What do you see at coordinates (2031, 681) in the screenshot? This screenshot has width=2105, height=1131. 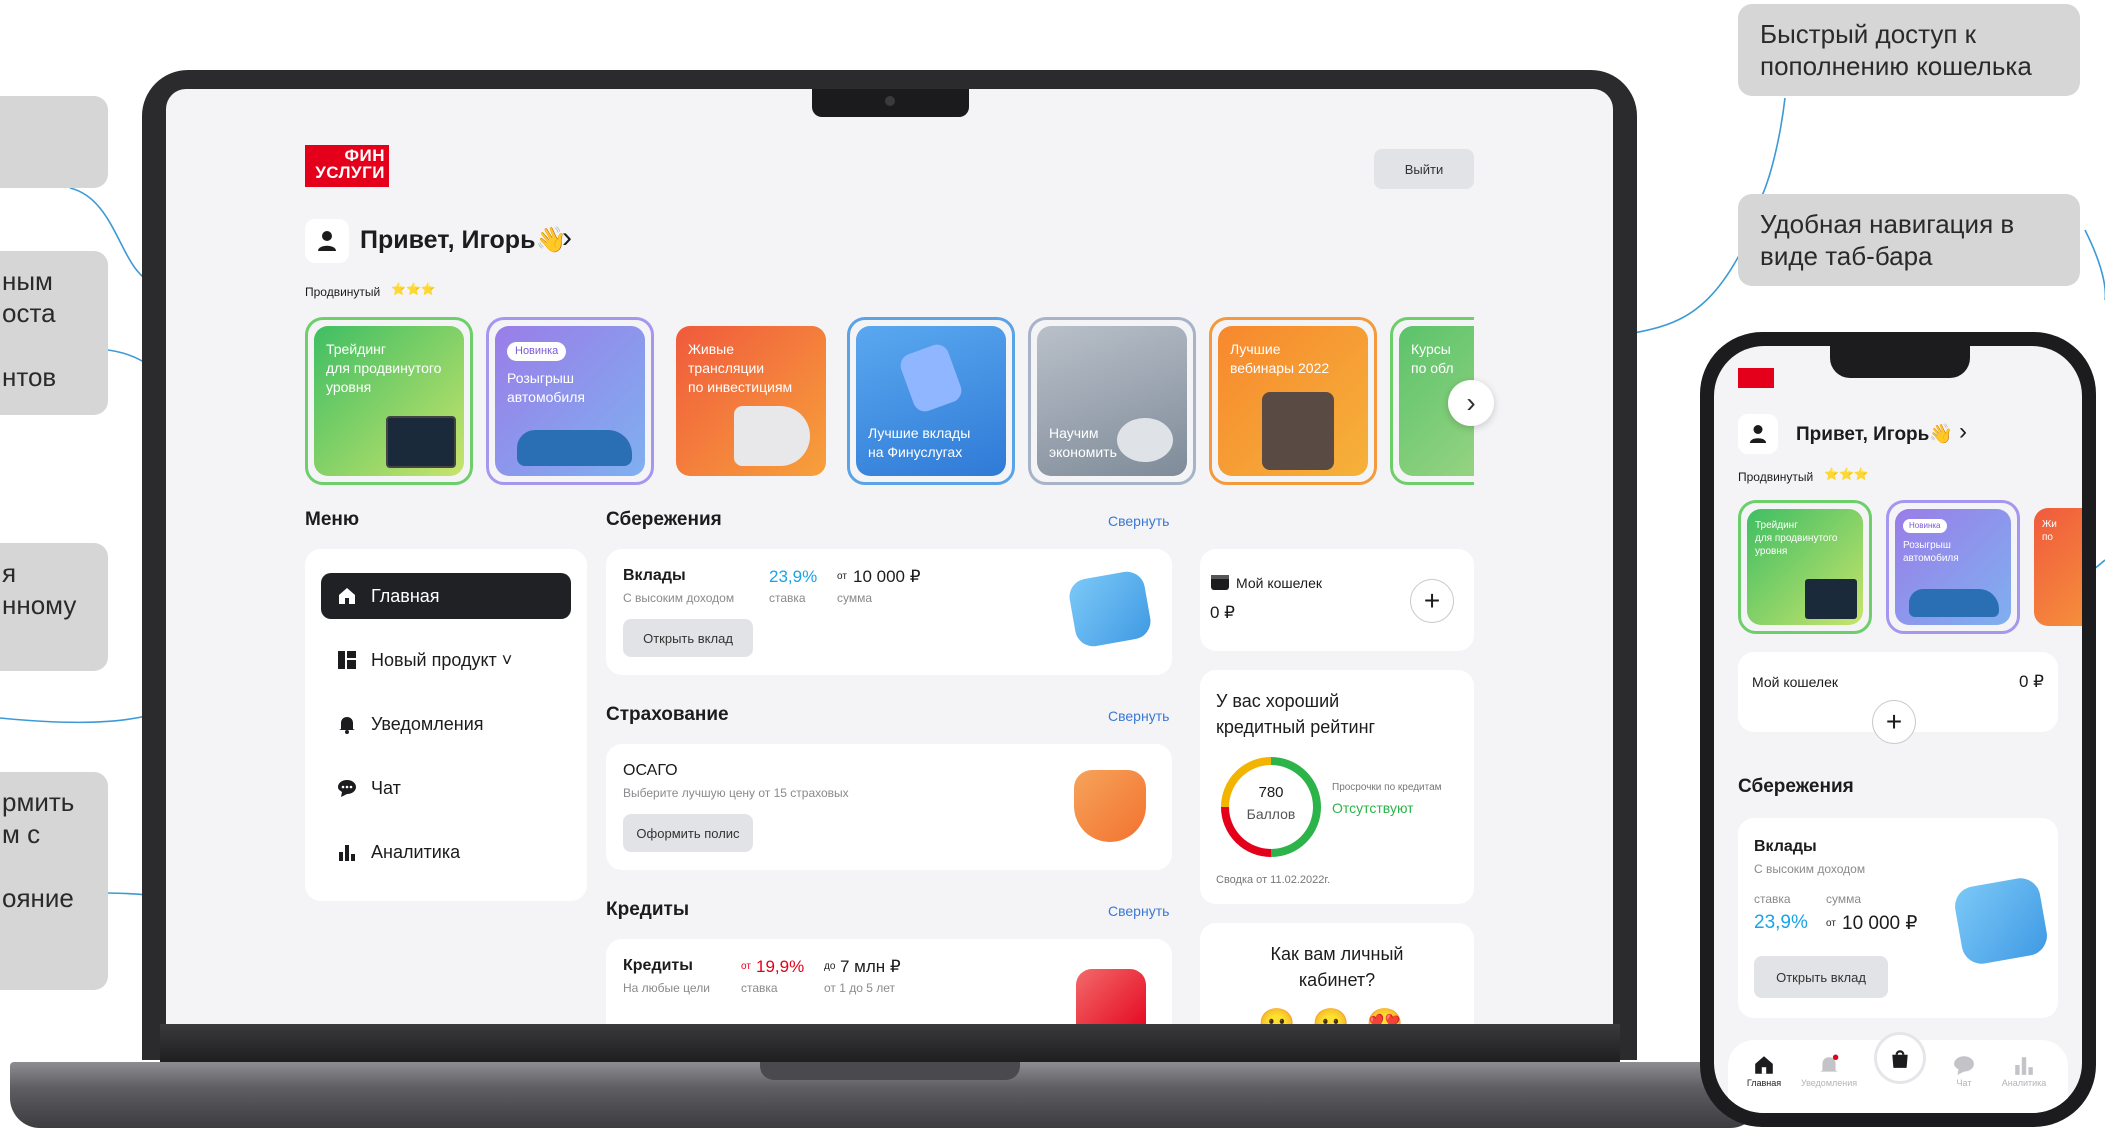 I see `wallet-balance: 0 ₽` at bounding box center [2031, 681].